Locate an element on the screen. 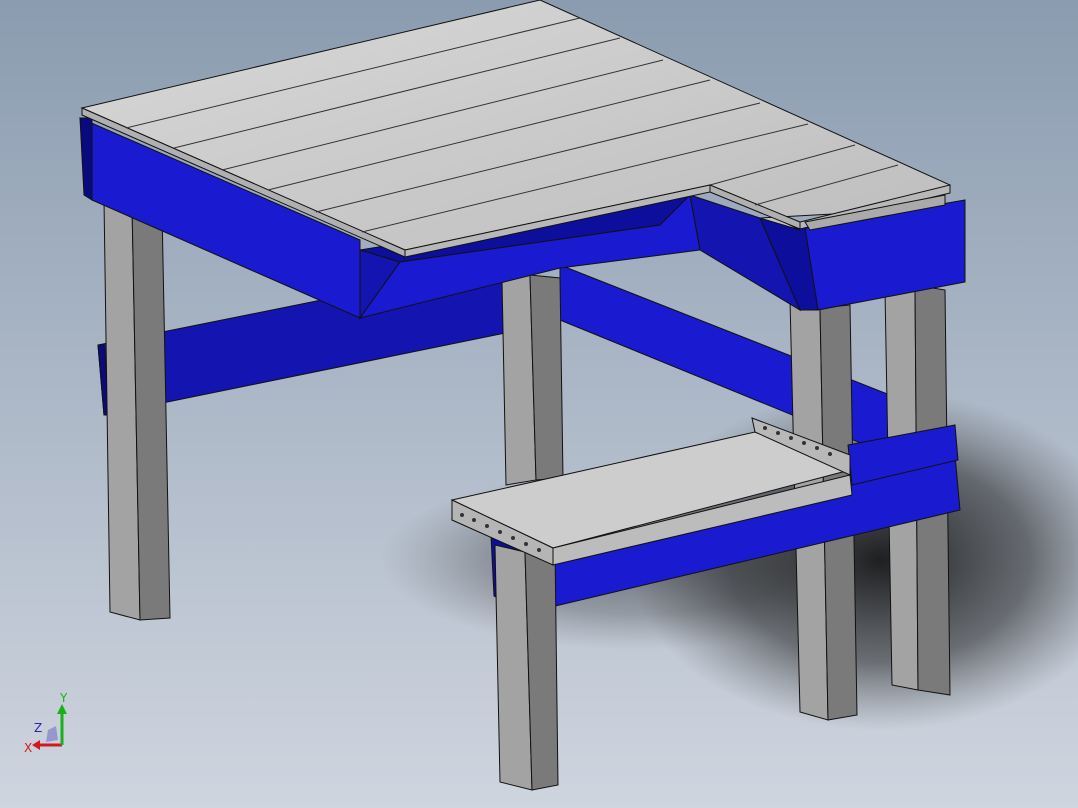 The width and height of the screenshot is (1078, 808). axis-z-label: Z is located at coordinates (38, 728).